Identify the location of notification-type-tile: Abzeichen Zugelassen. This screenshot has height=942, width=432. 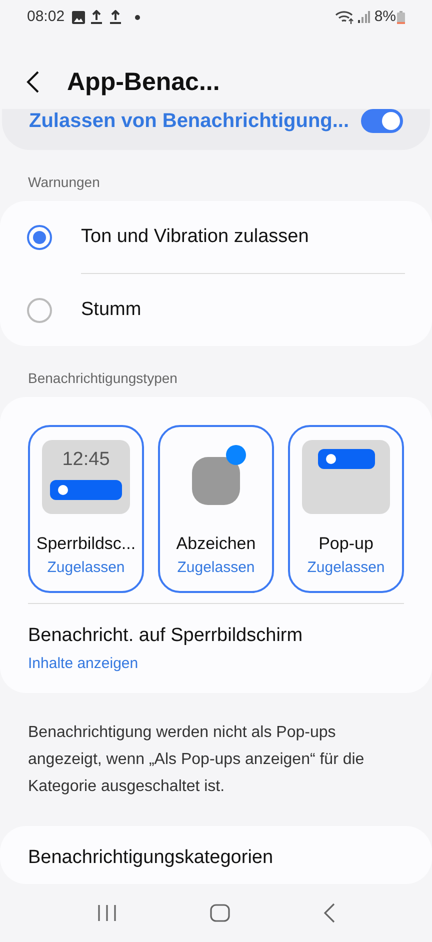
(216, 509).